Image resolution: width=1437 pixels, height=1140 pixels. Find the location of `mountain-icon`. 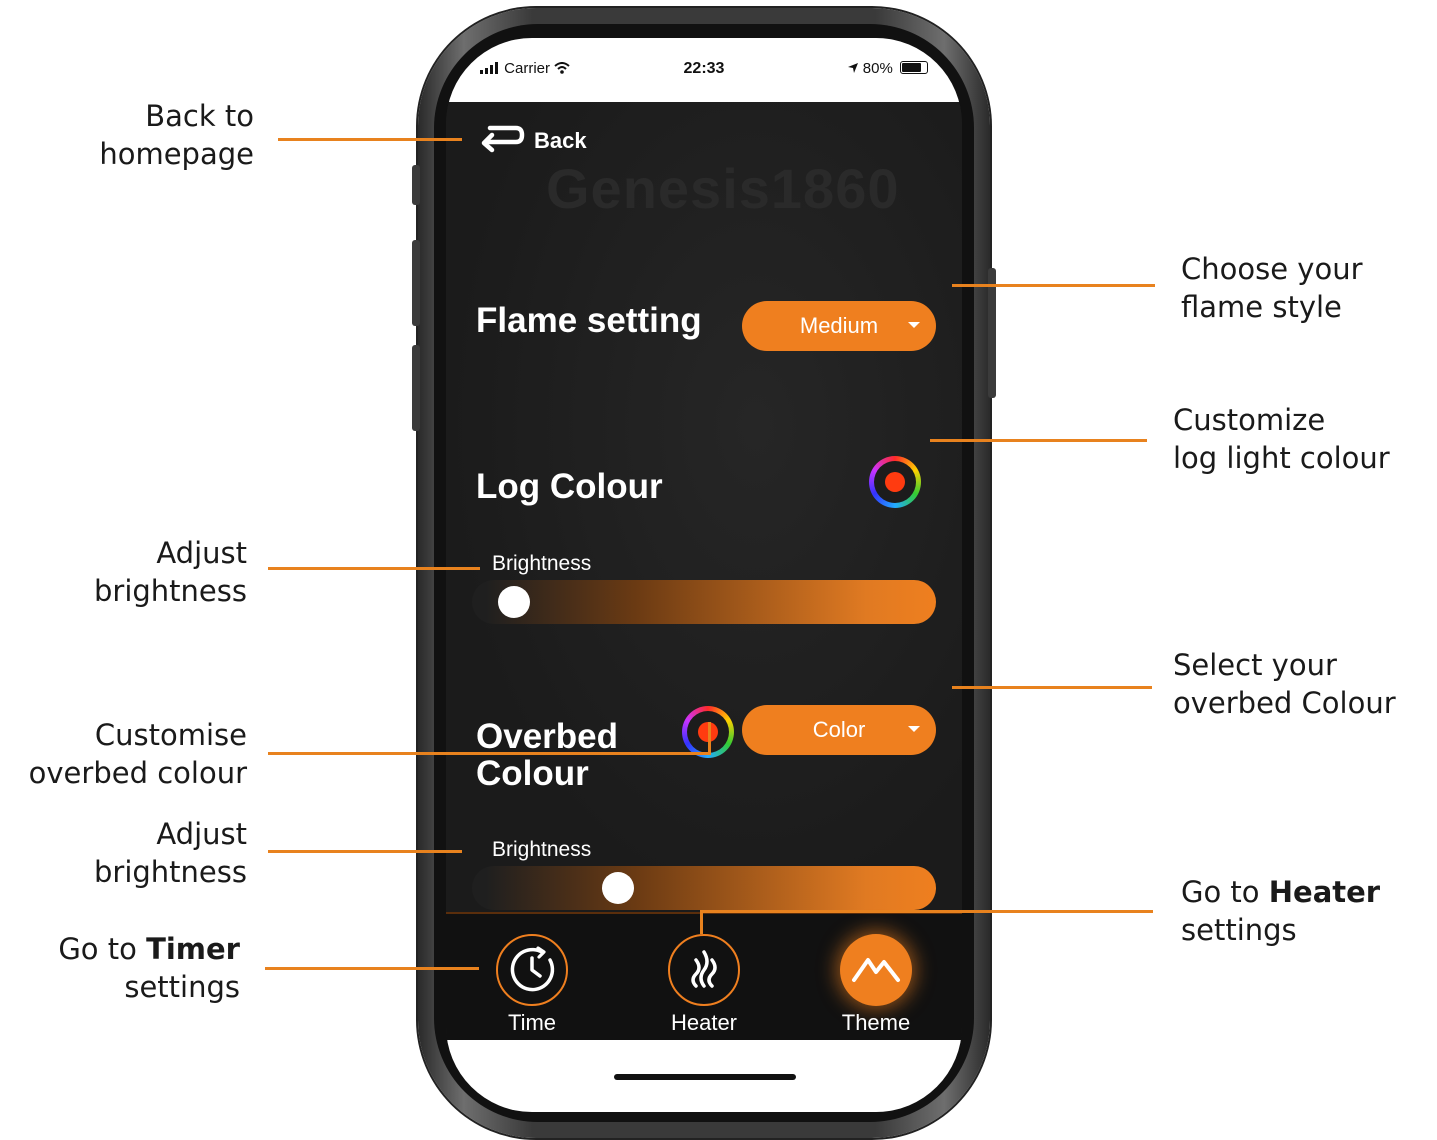

mountain-icon is located at coordinates (876, 970).